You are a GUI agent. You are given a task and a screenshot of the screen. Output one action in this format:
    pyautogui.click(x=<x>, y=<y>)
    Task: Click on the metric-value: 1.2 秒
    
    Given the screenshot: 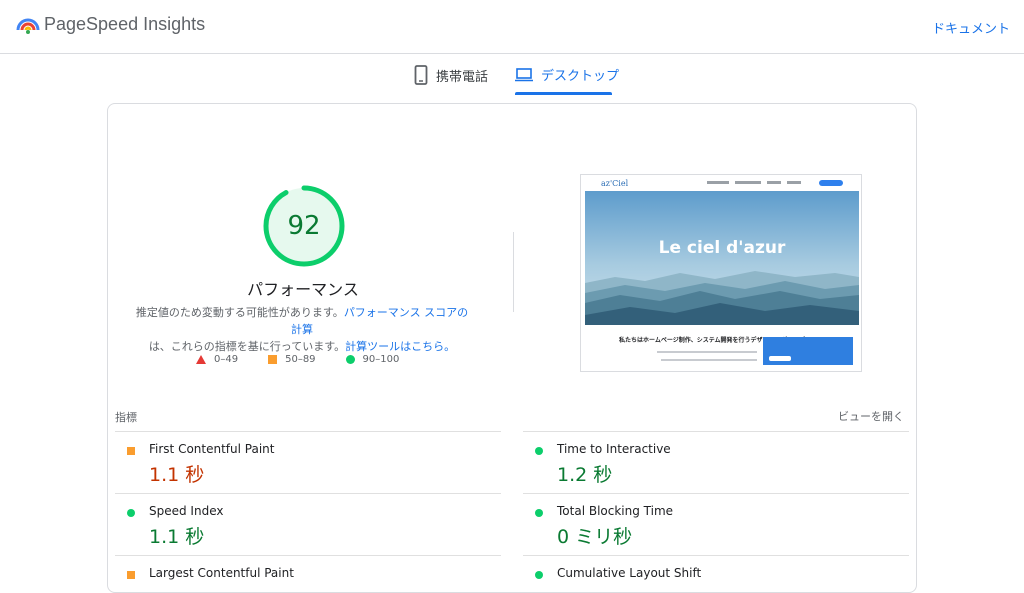 What is the action you would take?
    pyautogui.click(x=585, y=475)
    